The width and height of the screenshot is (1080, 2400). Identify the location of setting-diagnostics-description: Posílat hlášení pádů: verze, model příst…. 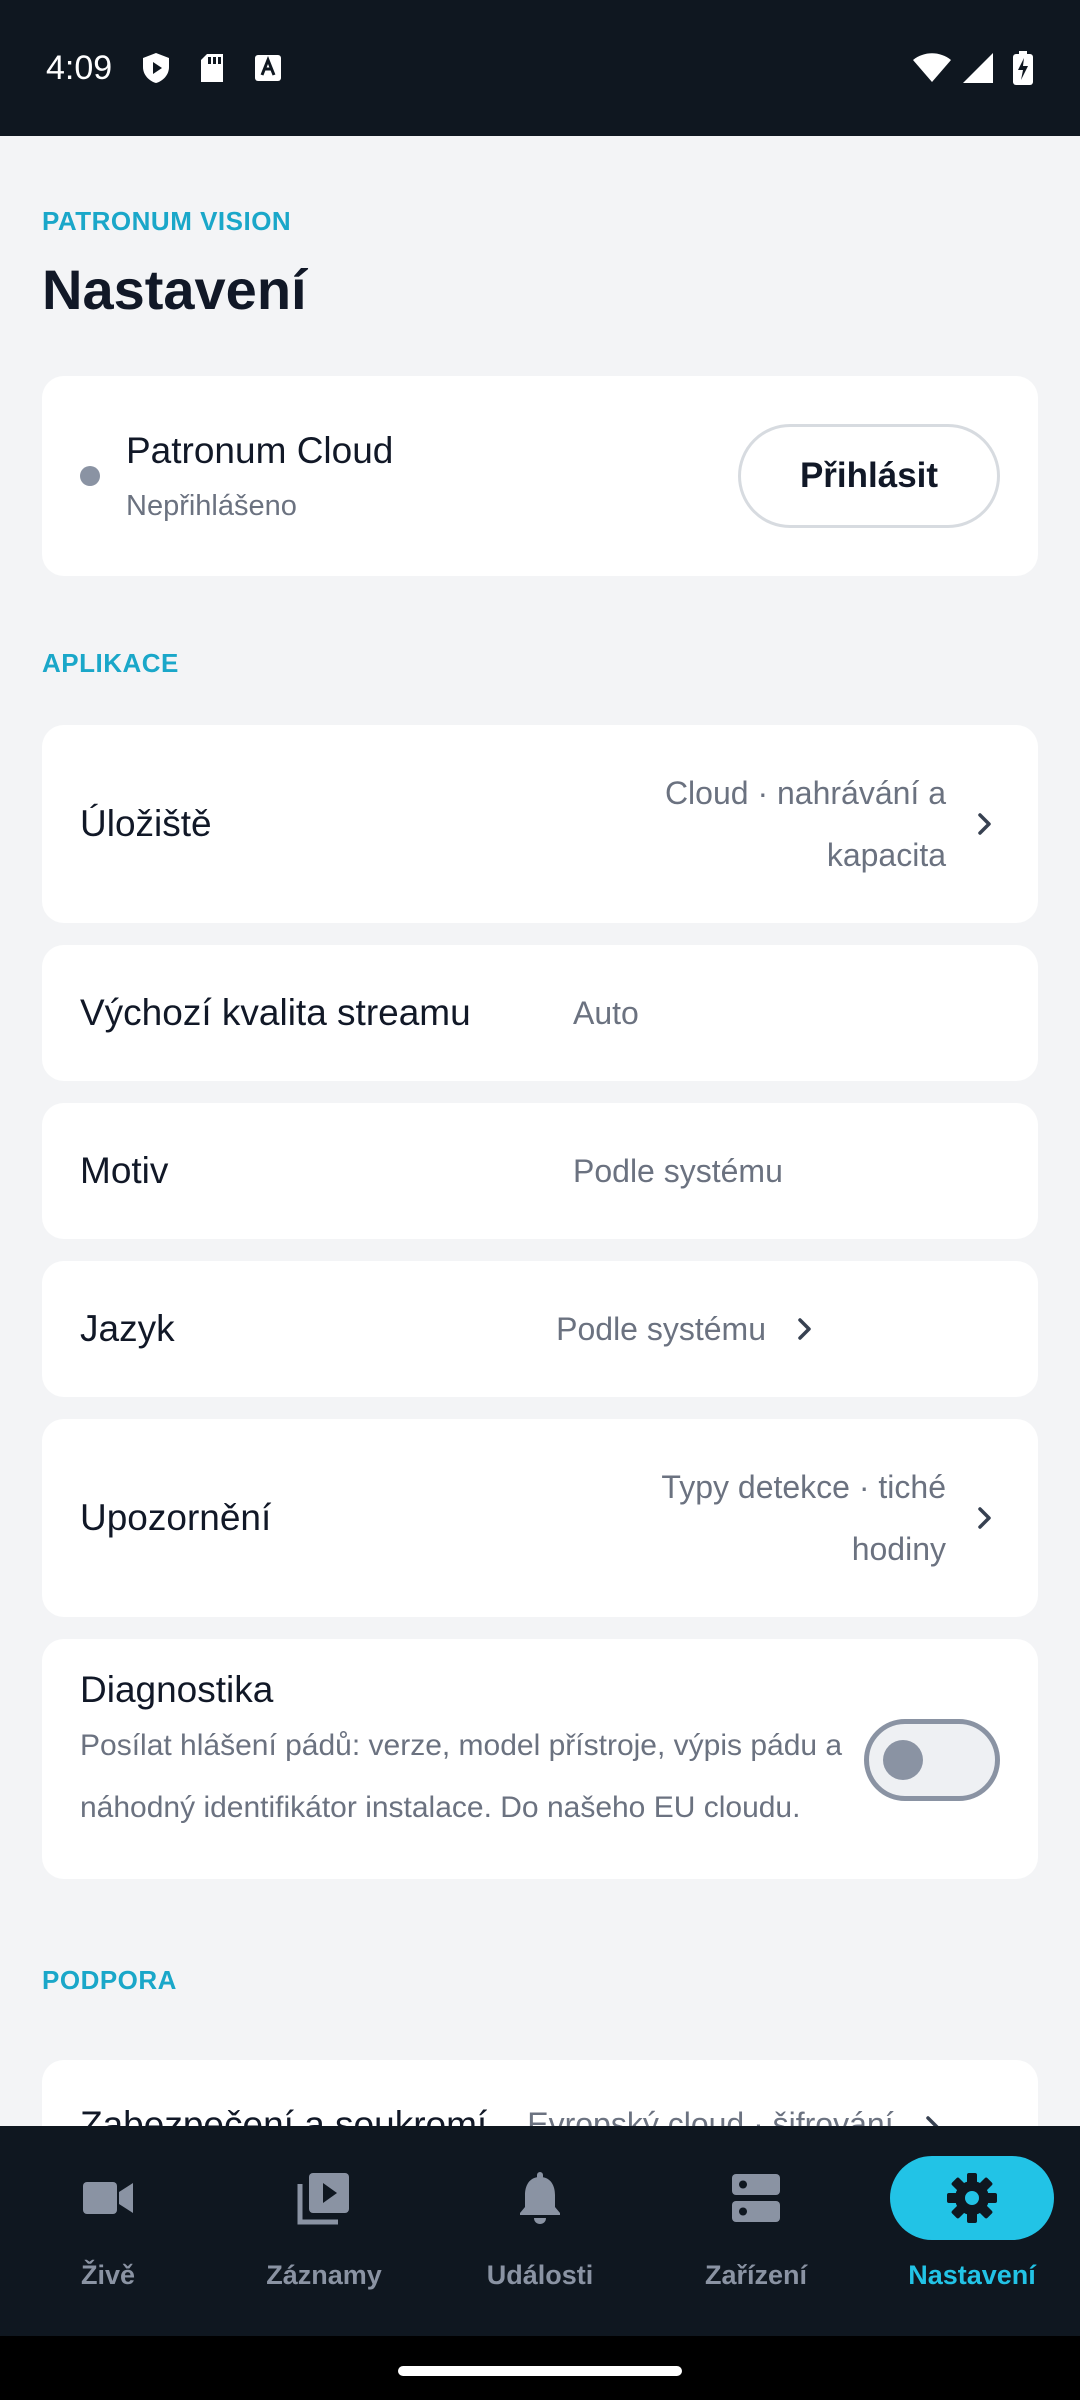
(475, 1777).